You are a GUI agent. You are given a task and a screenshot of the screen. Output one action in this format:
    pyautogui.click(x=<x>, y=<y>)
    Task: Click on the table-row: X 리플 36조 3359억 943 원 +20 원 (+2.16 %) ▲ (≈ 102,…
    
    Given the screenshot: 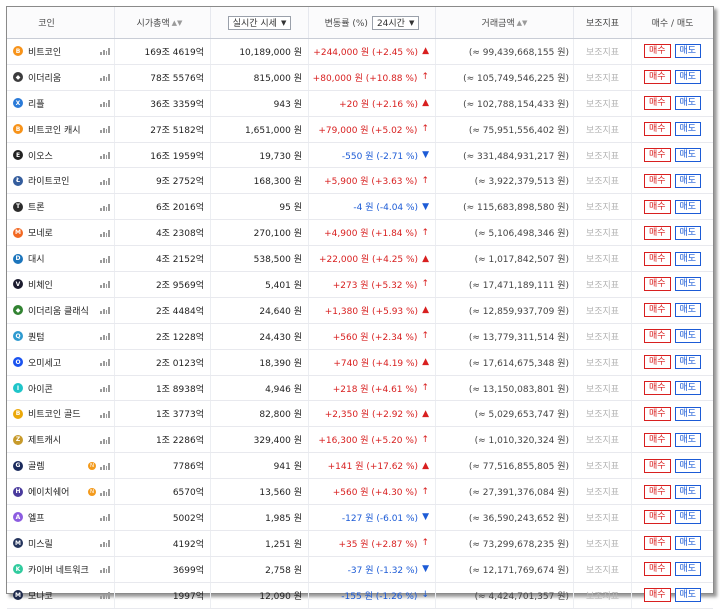 What is the action you would take?
    pyautogui.click(x=360, y=103)
    